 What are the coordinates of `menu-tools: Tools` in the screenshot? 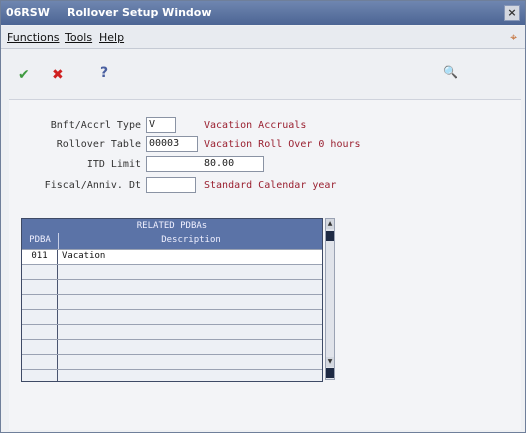 It's located at (78, 37).